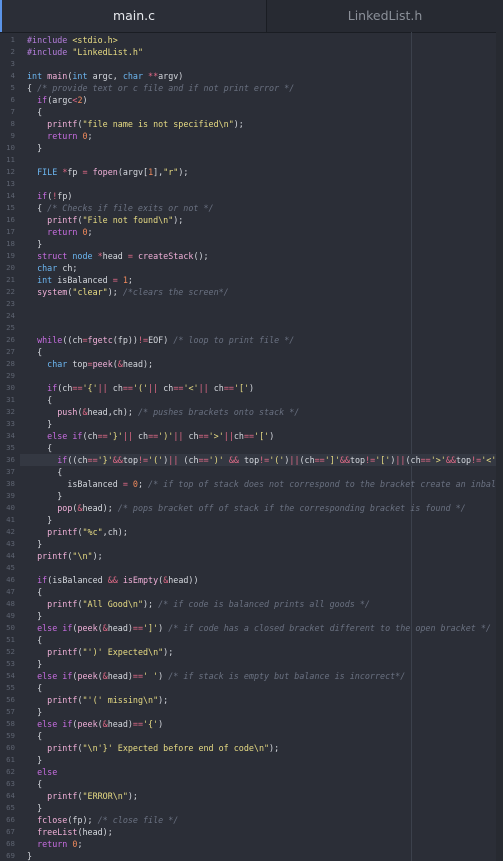  What do you see at coordinates (82, 556) in the screenshot?
I see `code-token: "\n"` at bounding box center [82, 556].